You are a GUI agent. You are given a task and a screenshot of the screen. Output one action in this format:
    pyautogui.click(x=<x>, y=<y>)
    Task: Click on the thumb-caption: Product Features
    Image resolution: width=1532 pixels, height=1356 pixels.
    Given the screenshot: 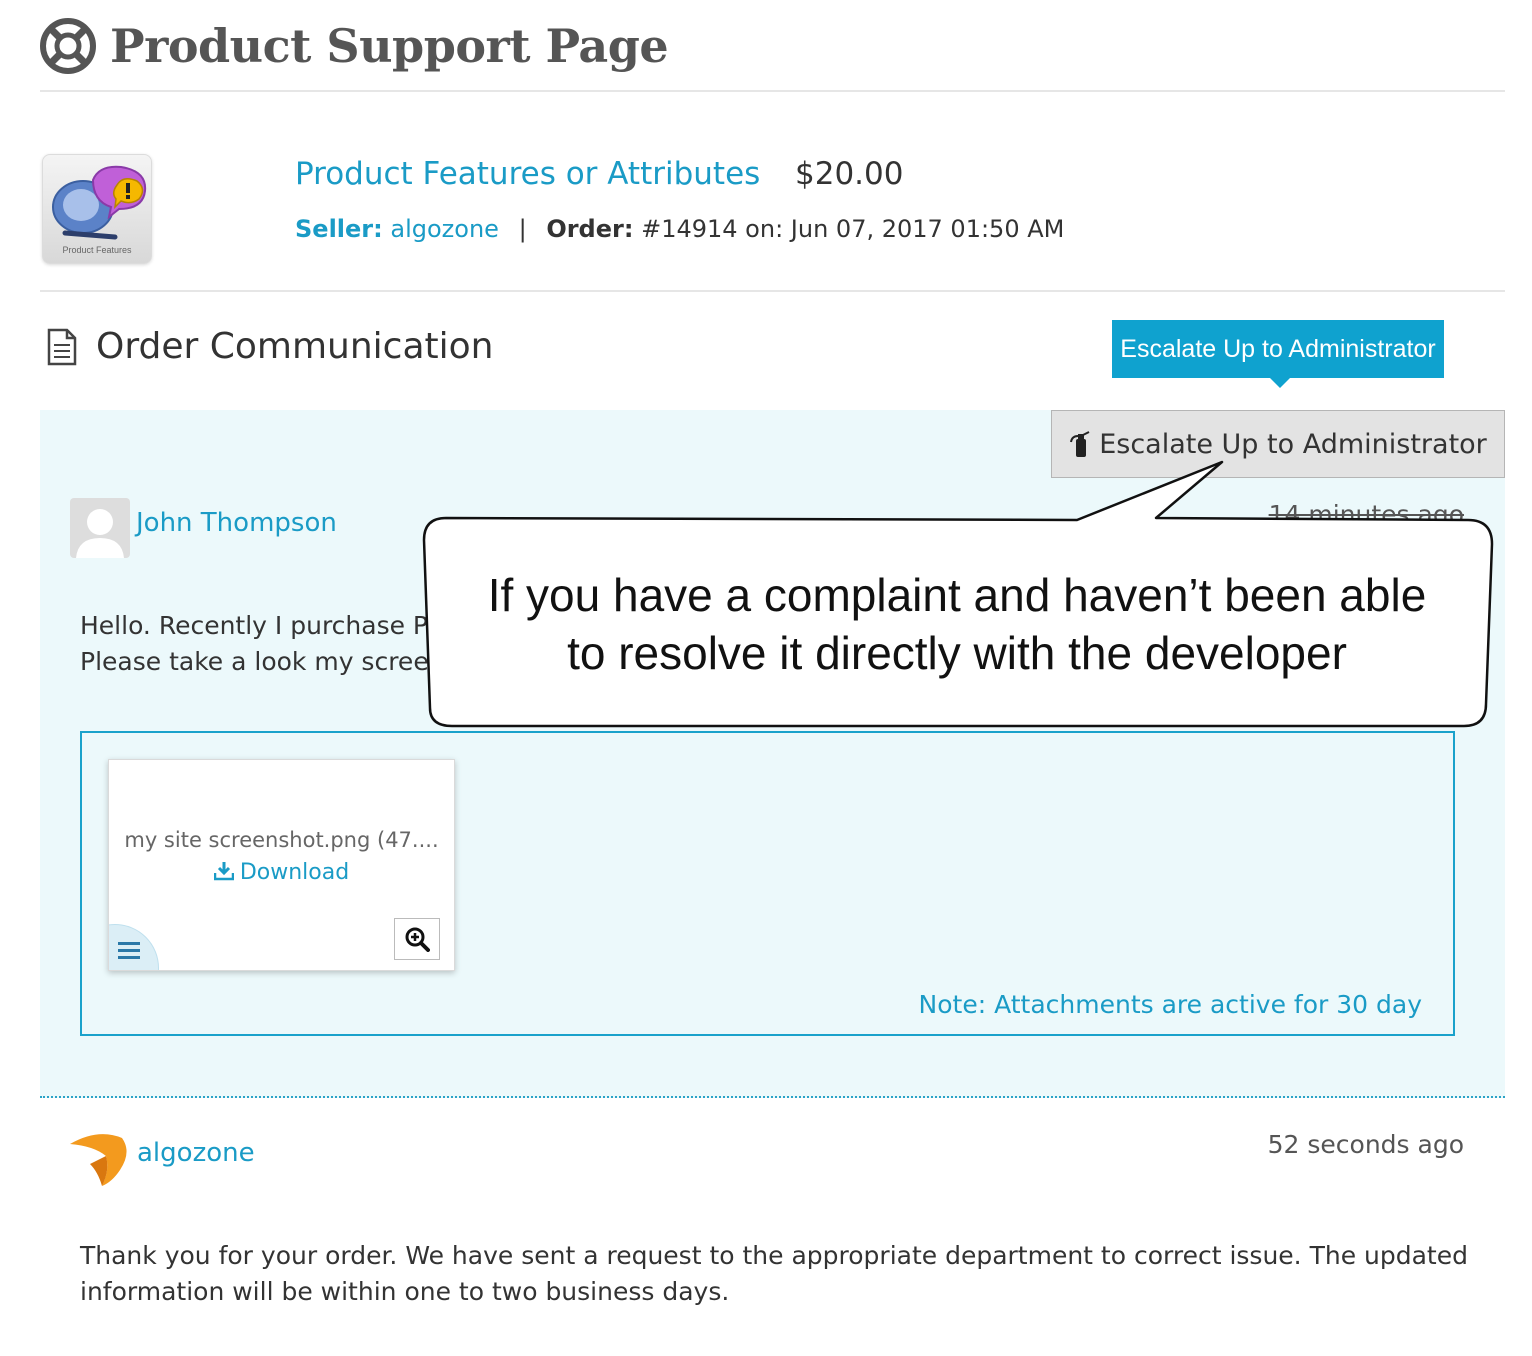 What is the action you would take?
    pyautogui.click(x=97, y=250)
    